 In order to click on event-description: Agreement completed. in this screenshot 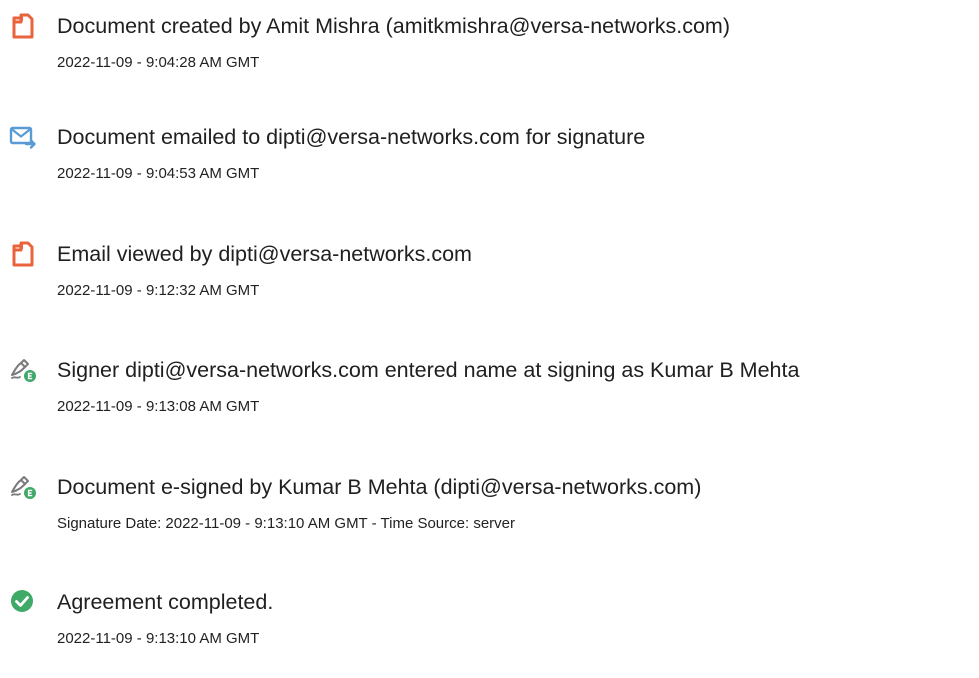, I will do `click(165, 602)`.